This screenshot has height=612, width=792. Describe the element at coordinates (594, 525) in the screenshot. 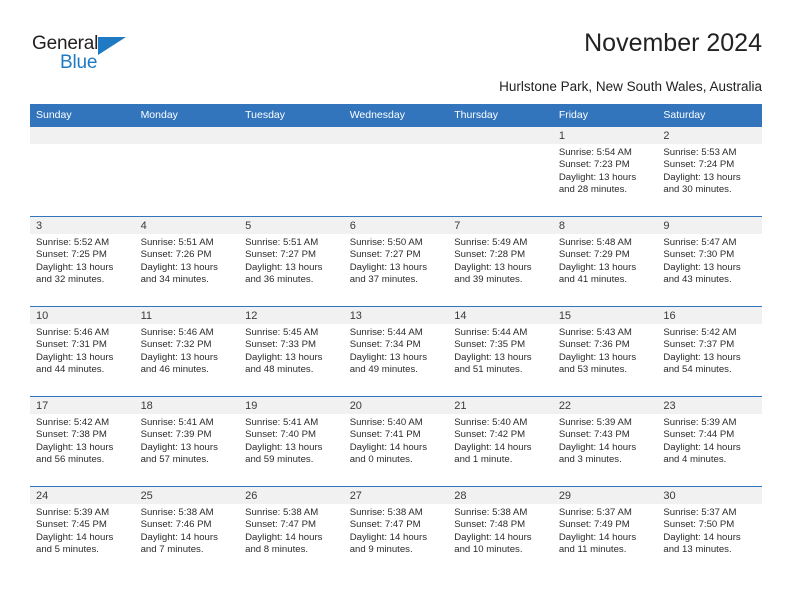

I see `sunset-text: Sunset: 7:49 PM` at that location.